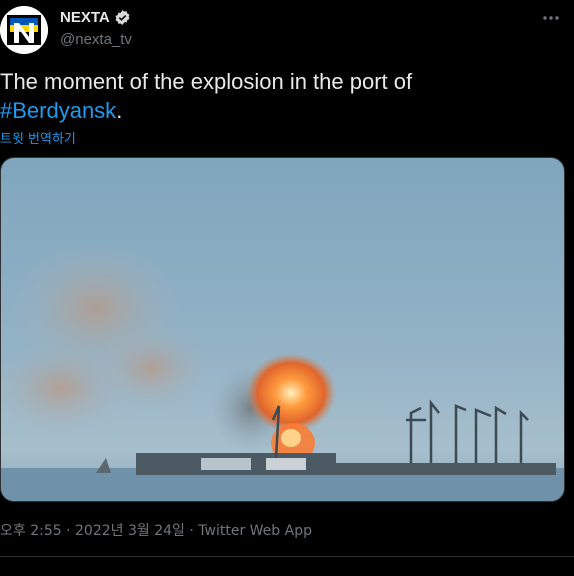  What do you see at coordinates (31, 531) in the screenshot?
I see `tweet-time: 오후 2:55` at bounding box center [31, 531].